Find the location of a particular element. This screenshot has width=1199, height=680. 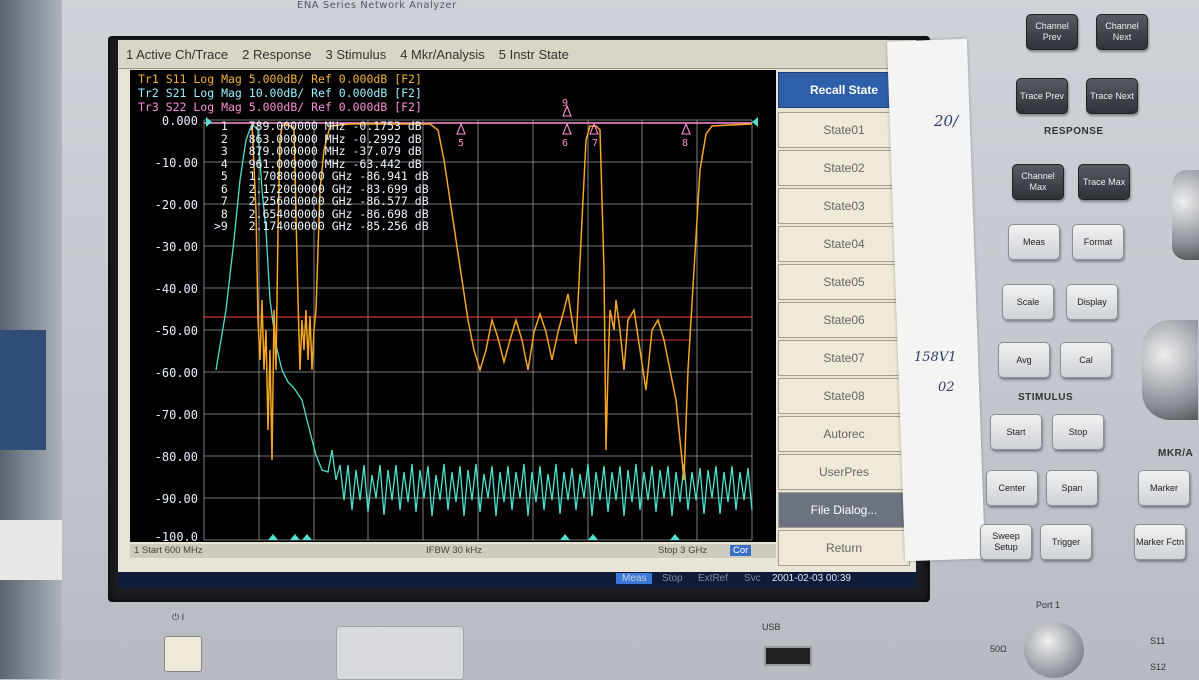

power-icon: ⏻ I is located at coordinates (178, 617).